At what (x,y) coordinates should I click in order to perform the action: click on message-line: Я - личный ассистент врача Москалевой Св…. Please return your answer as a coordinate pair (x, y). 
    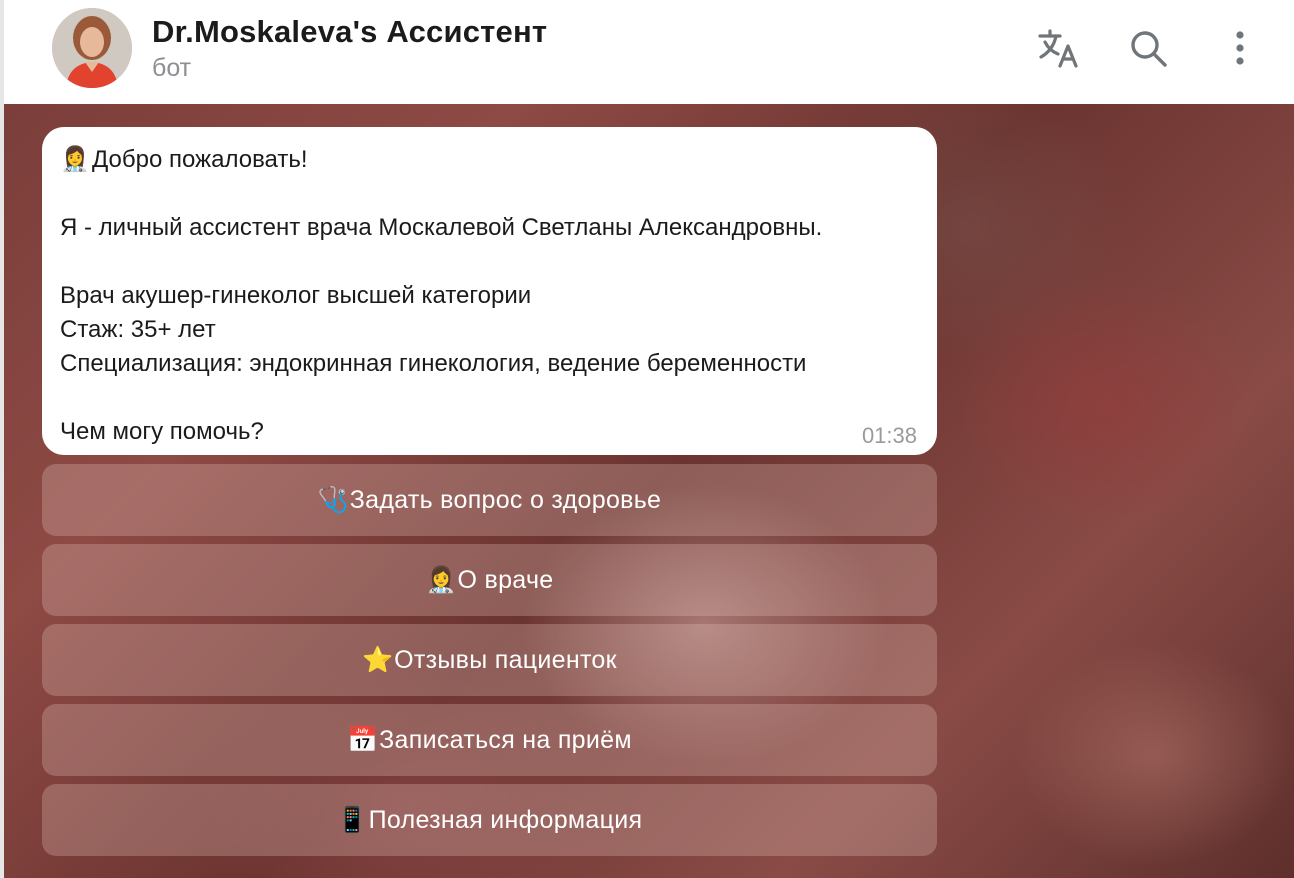
    Looking at the image, I should click on (441, 227).